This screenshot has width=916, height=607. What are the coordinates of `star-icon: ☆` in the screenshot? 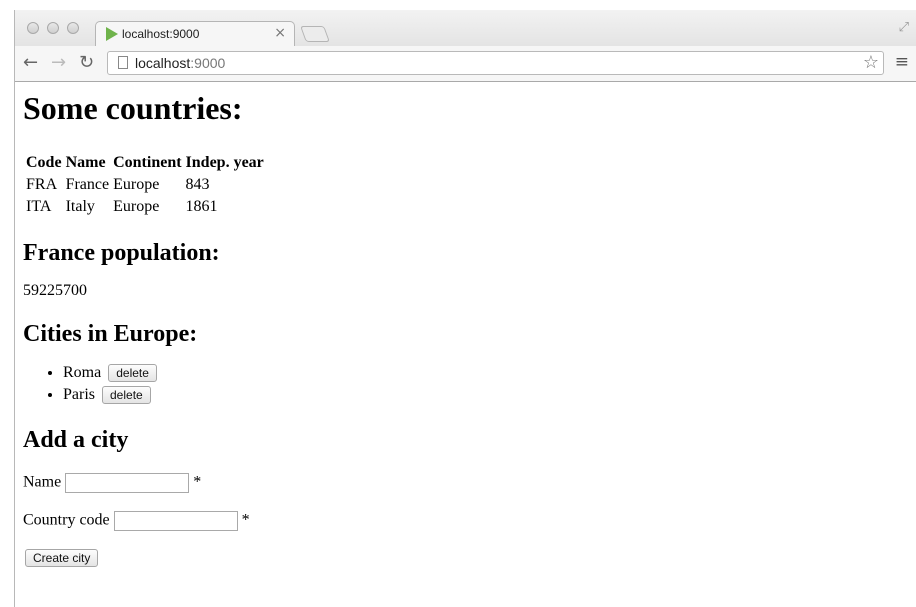 It's located at (871, 62).